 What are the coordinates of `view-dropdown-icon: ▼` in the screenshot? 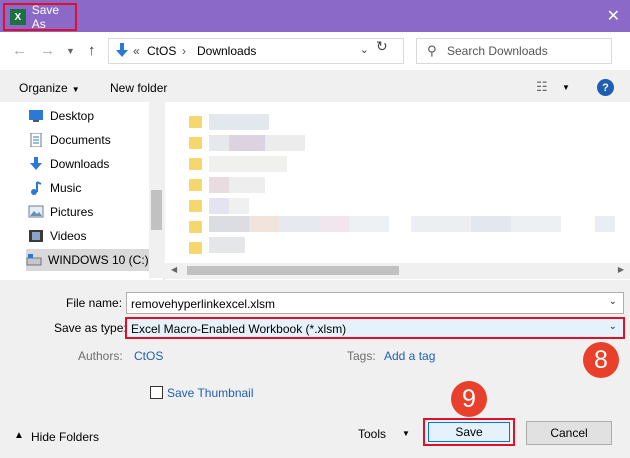 It's located at (566, 87).